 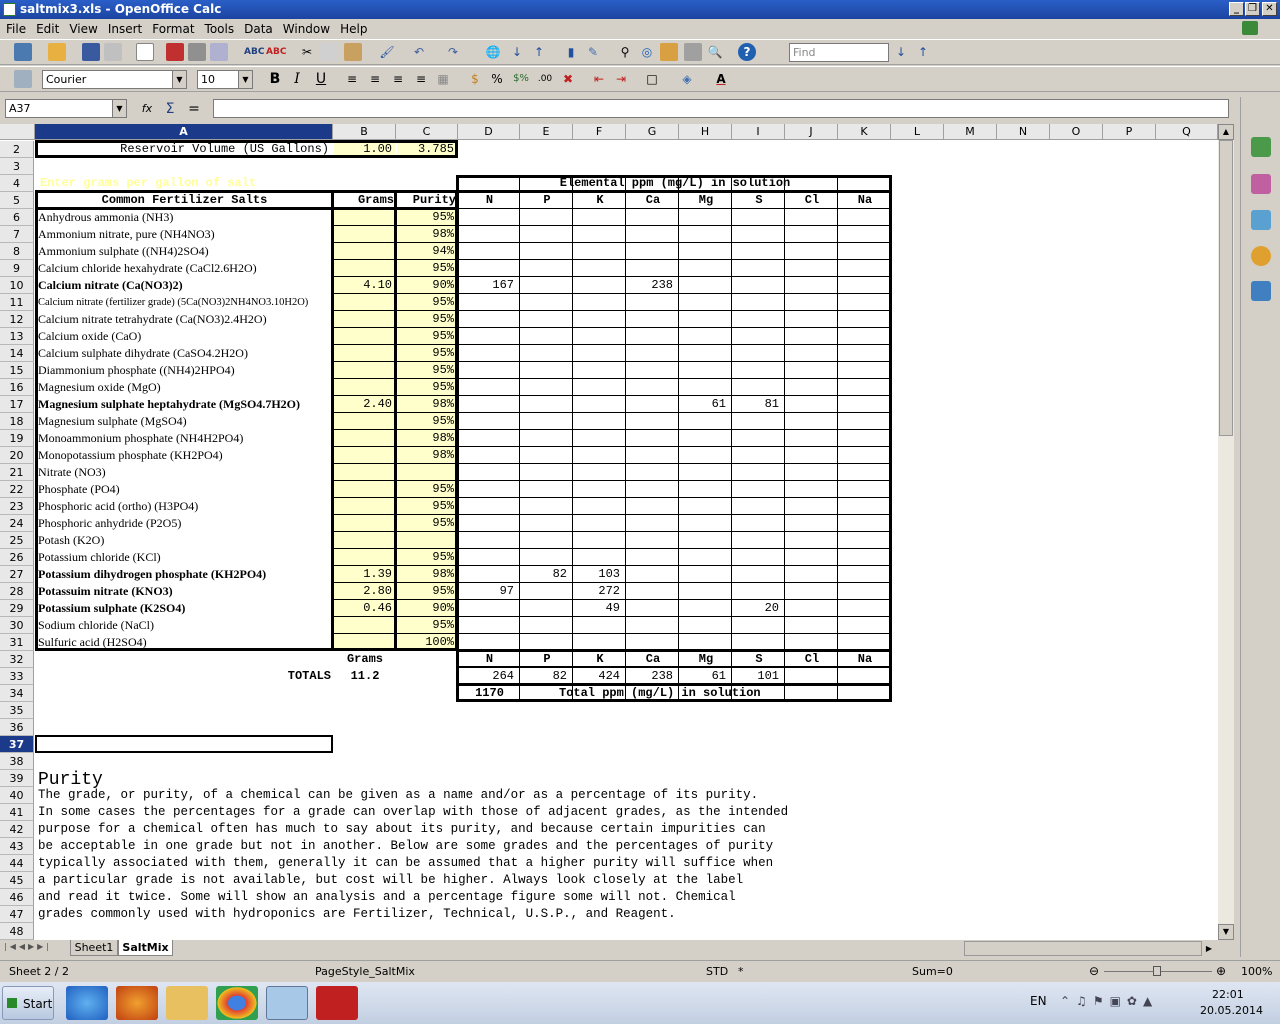 What do you see at coordinates (175, 52) in the screenshot?
I see `export-pdf-icon` at bounding box center [175, 52].